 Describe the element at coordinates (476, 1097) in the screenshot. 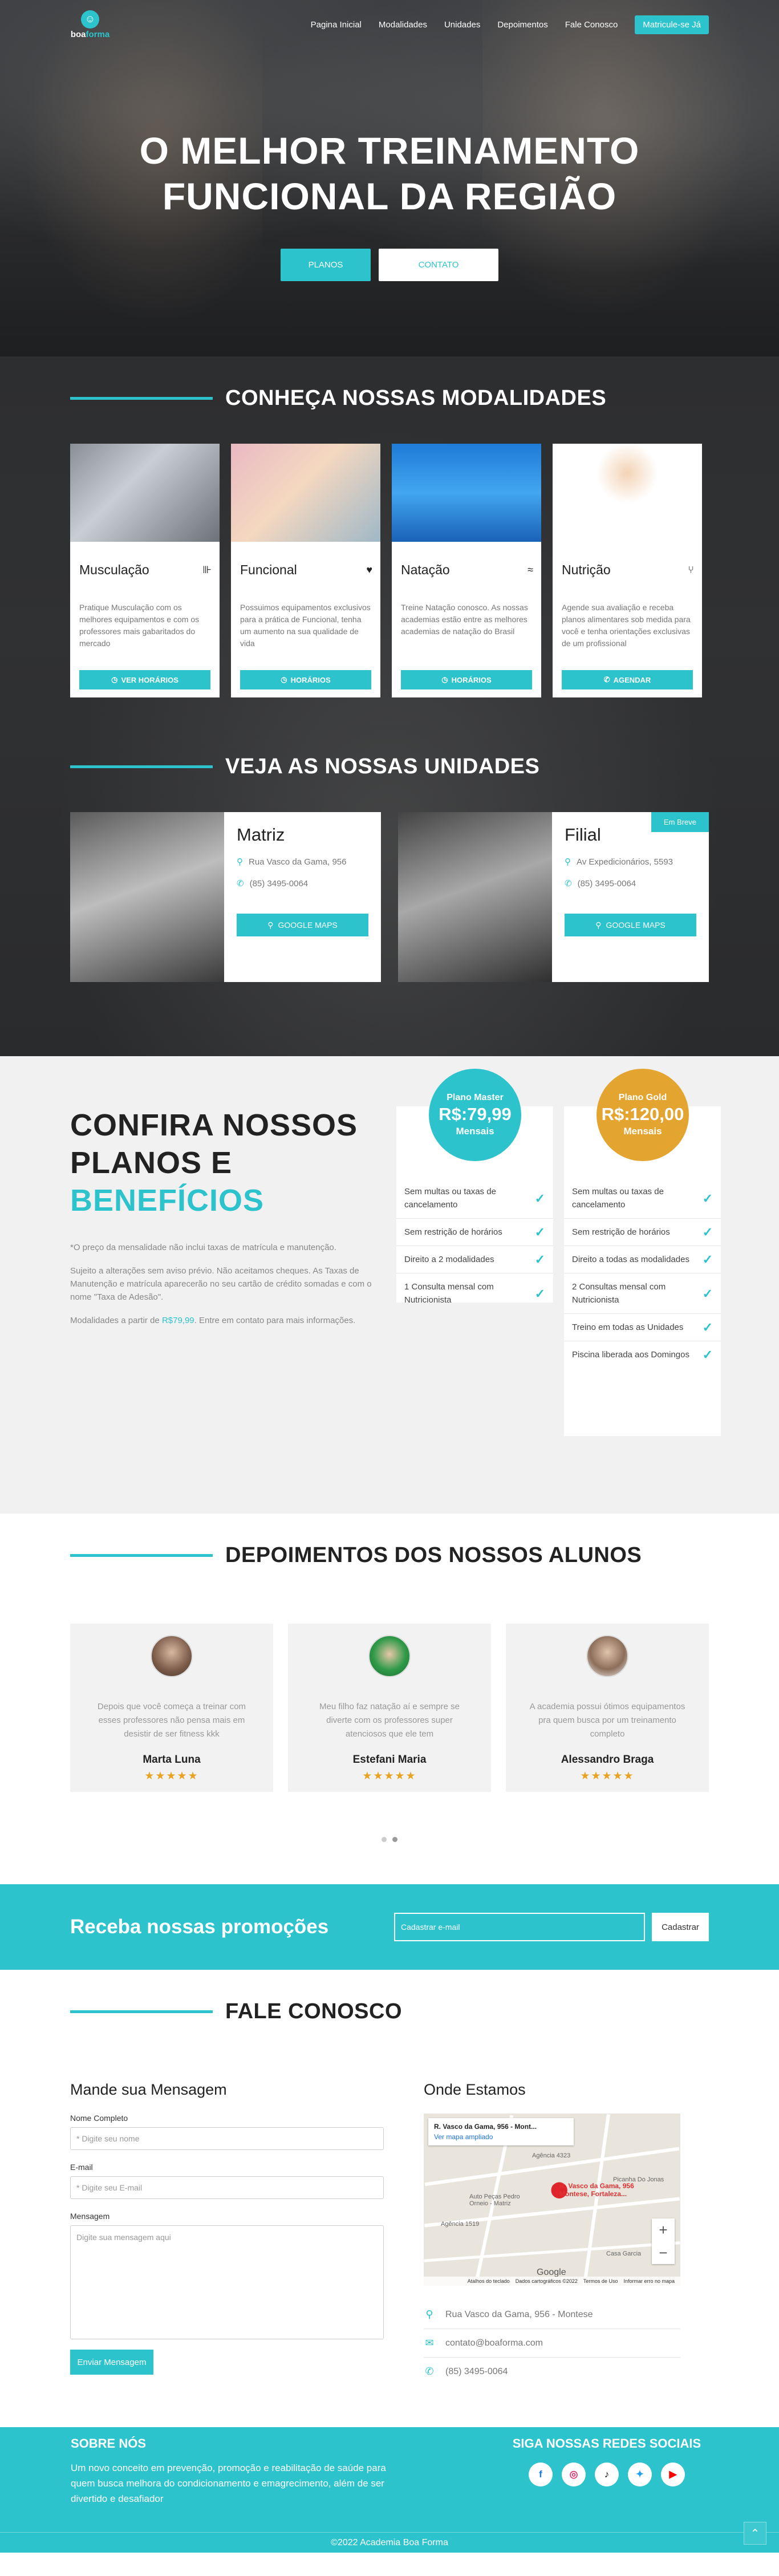

I see `plan-name: Plano Master` at that location.